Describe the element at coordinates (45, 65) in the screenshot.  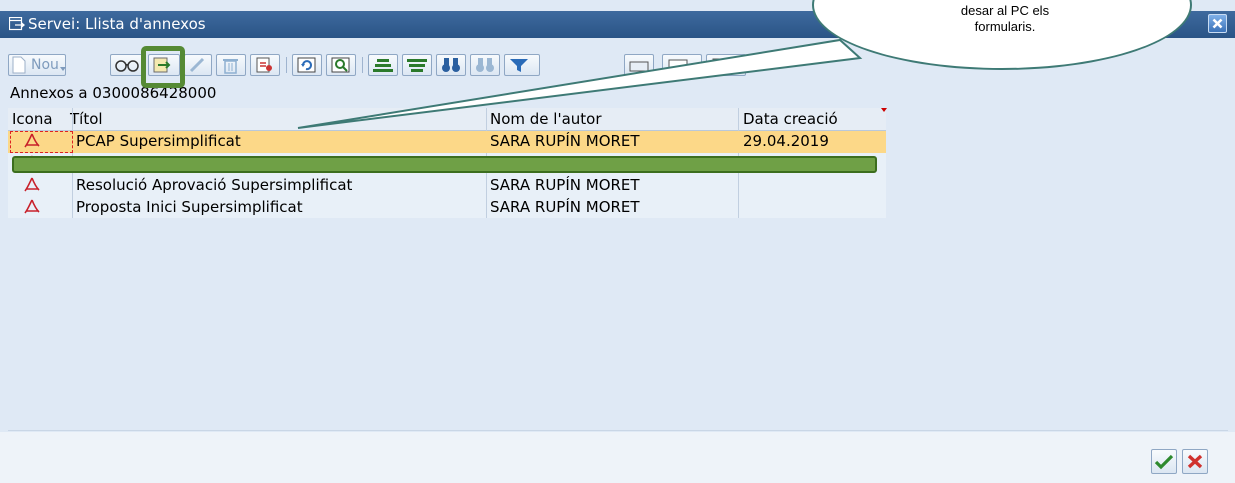
I see `new-button-label: Nou` at that location.